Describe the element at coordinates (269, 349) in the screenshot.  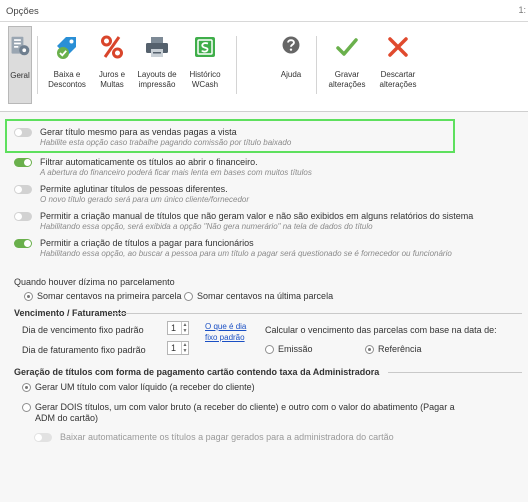
I see `radio-emissao` at that location.